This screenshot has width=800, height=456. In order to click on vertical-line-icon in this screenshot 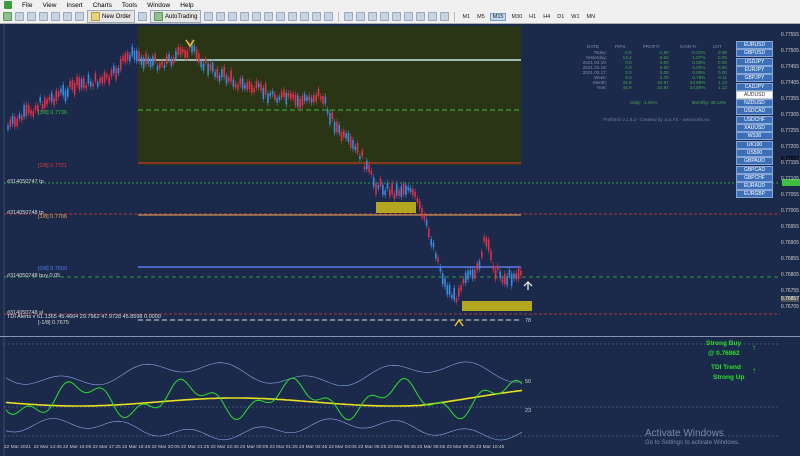, I will do `click(373, 16)`.